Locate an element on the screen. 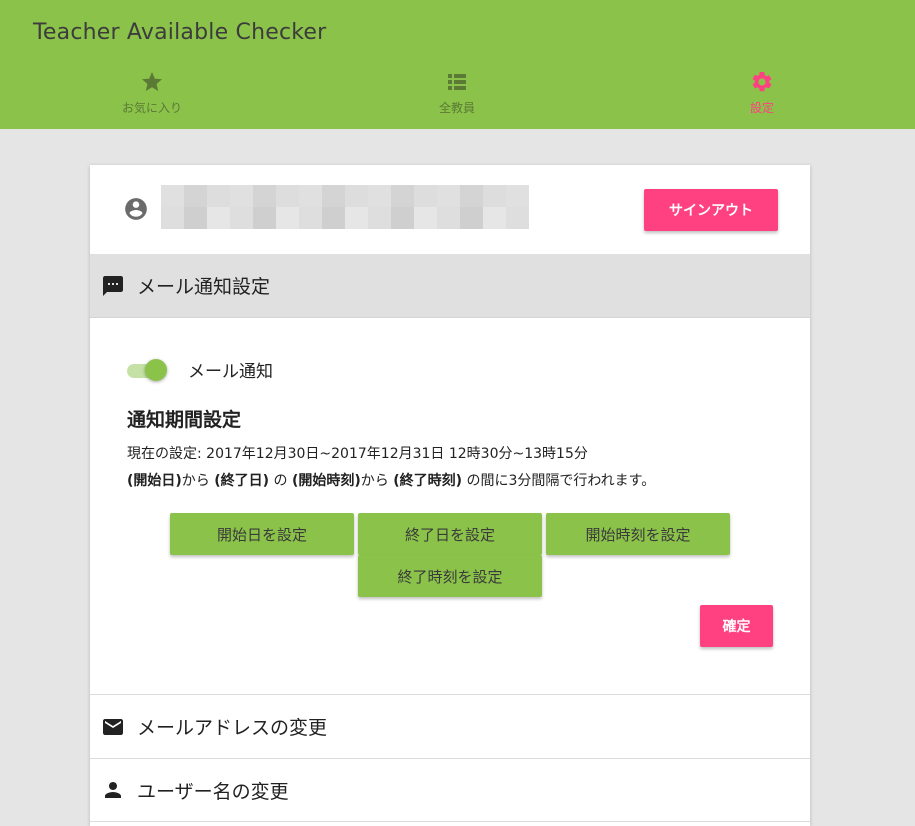  desc-no: の is located at coordinates (280, 481).